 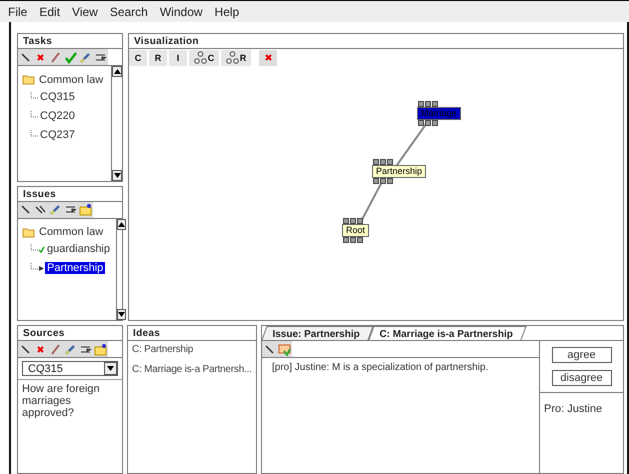 I want to click on vote-button: agree, so click(x=582, y=355).